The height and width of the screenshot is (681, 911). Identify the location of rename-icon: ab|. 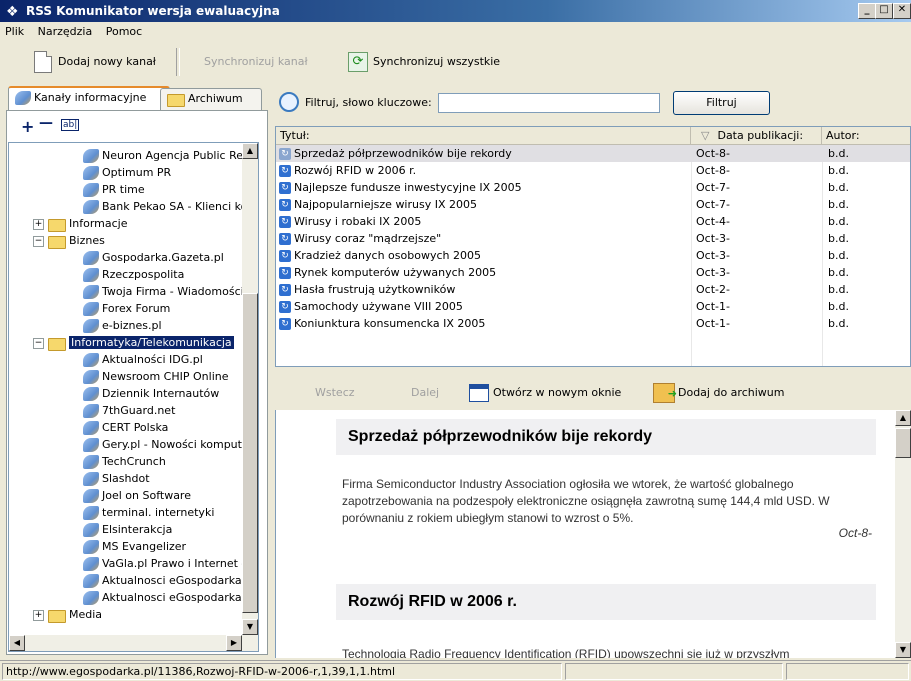
(70, 125).